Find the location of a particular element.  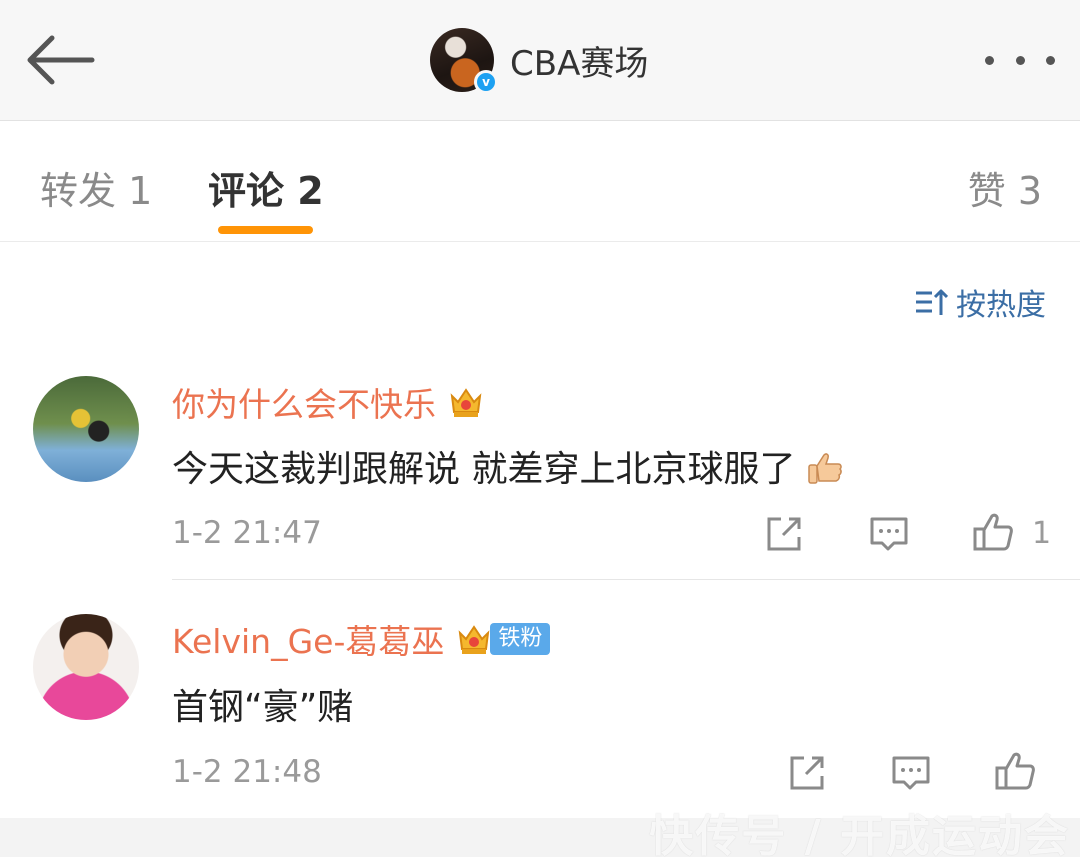

verified-badge-icon: v is located at coordinates (486, 82).